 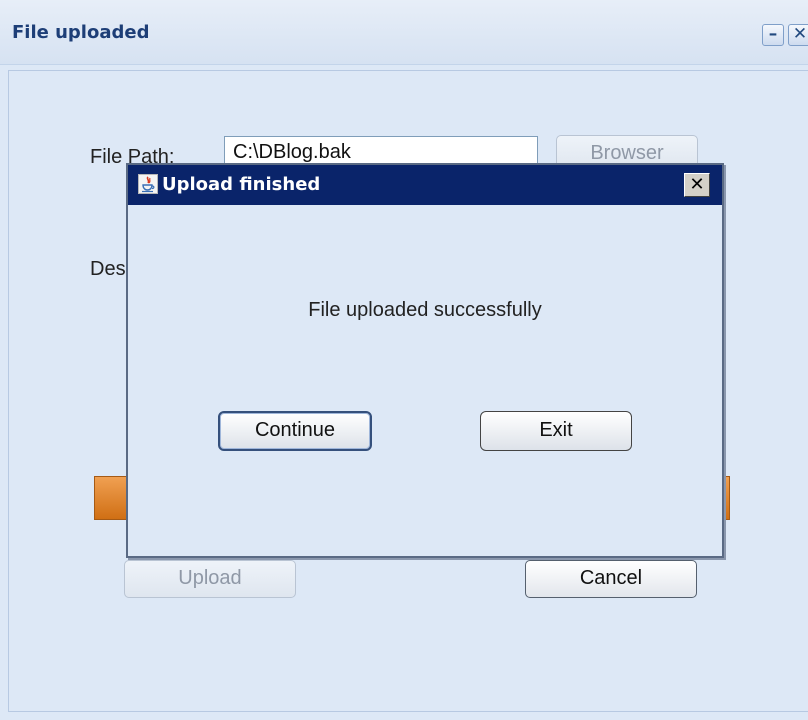 What do you see at coordinates (81, 32) in the screenshot?
I see `window-title: File uploaded` at bounding box center [81, 32].